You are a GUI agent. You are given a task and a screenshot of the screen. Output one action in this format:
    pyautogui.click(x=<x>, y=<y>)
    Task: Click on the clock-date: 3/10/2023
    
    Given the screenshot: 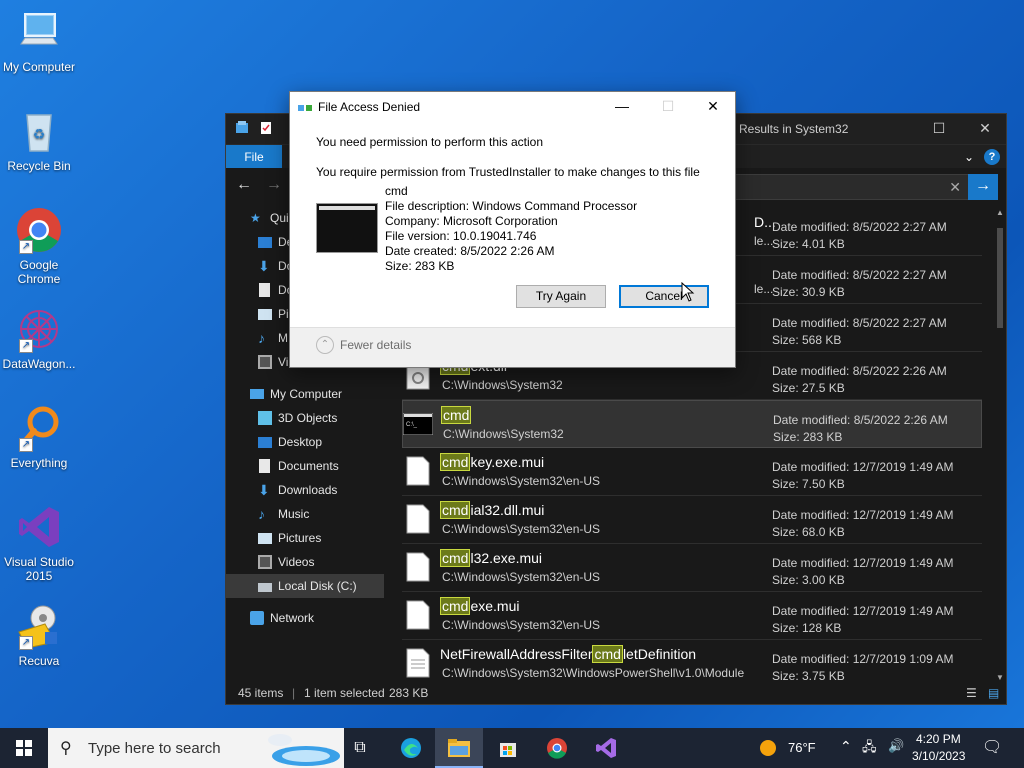 What is the action you would take?
    pyautogui.click(x=938, y=756)
    